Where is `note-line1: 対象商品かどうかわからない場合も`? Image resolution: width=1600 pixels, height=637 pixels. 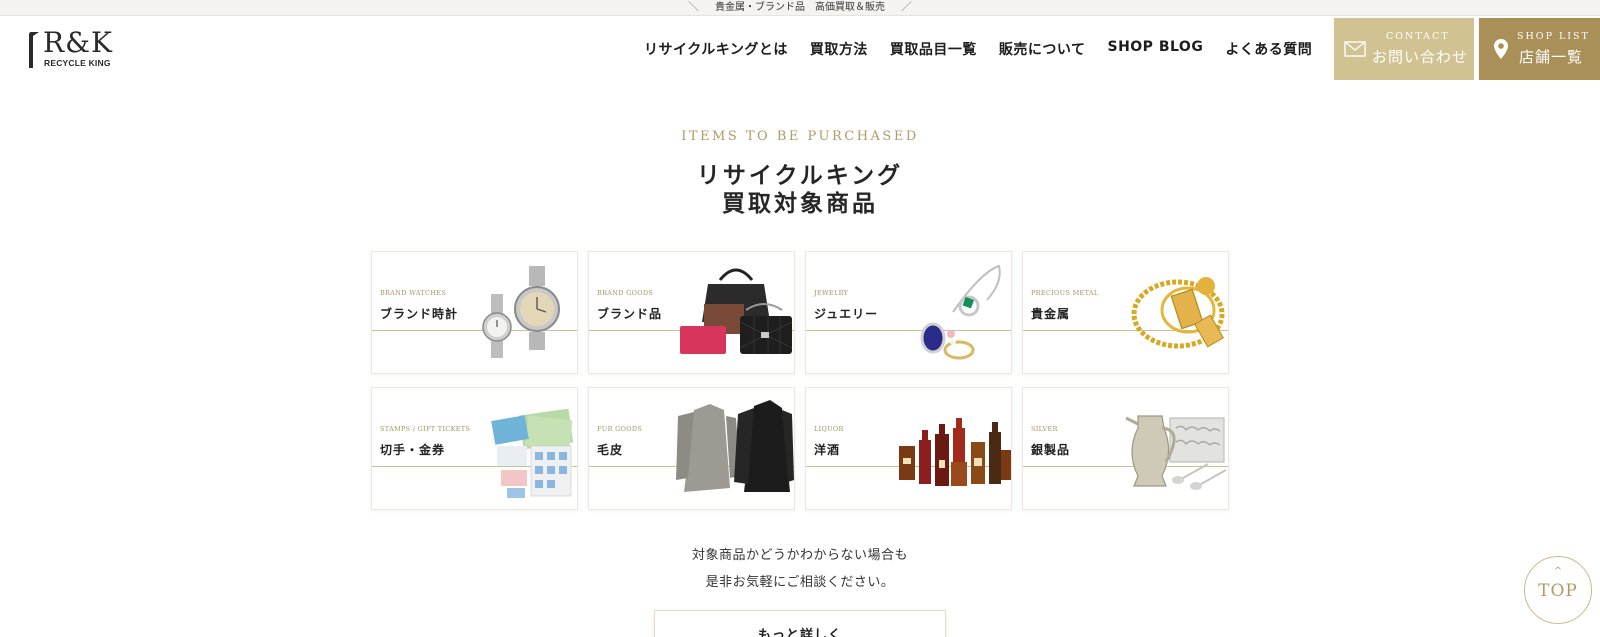
note-line1: 対象商品かどうかわからない場合も is located at coordinates (799, 555).